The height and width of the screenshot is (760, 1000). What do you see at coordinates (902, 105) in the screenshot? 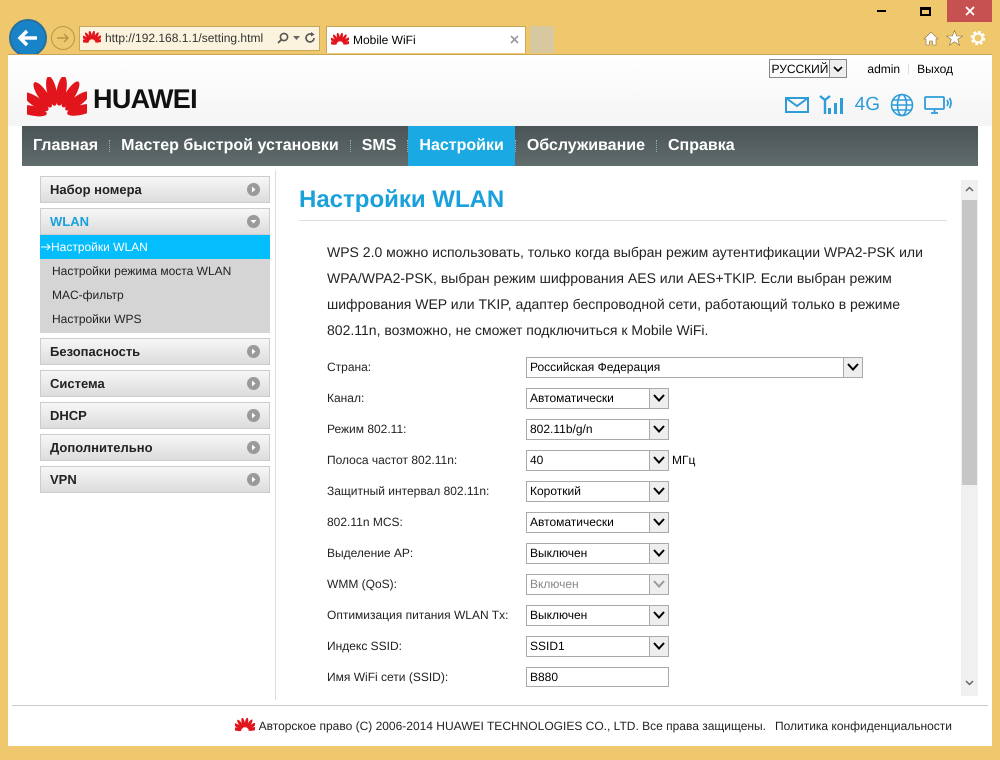
I see `globe-icon` at bounding box center [902, 105].